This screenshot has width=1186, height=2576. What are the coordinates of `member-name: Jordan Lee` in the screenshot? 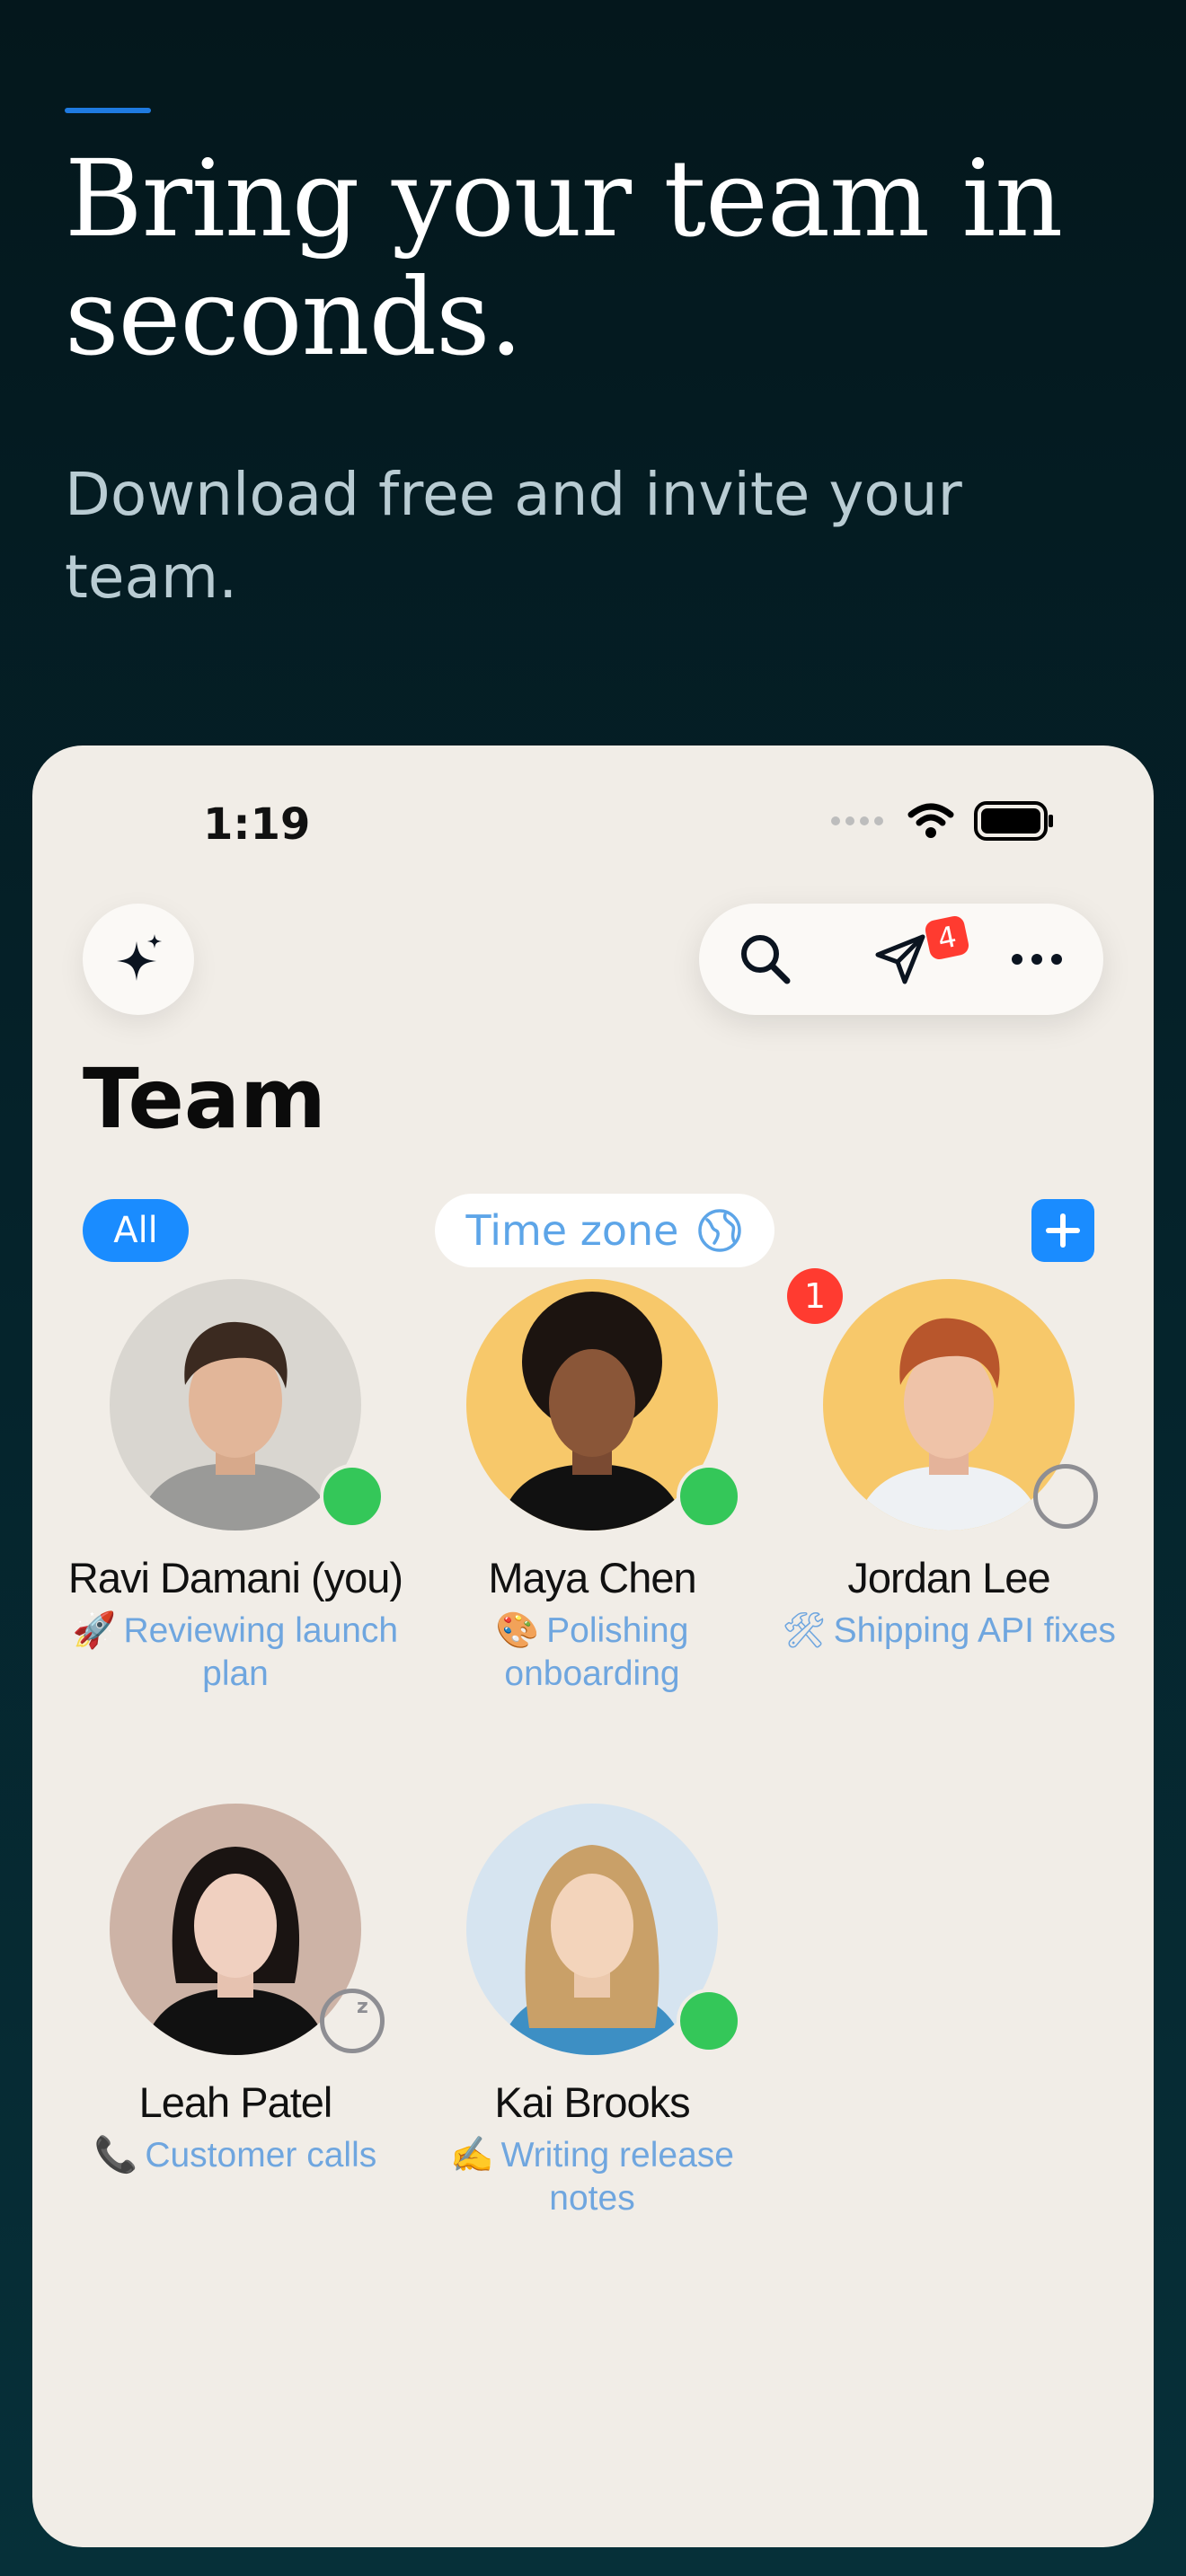 It's located at (948, 1577).